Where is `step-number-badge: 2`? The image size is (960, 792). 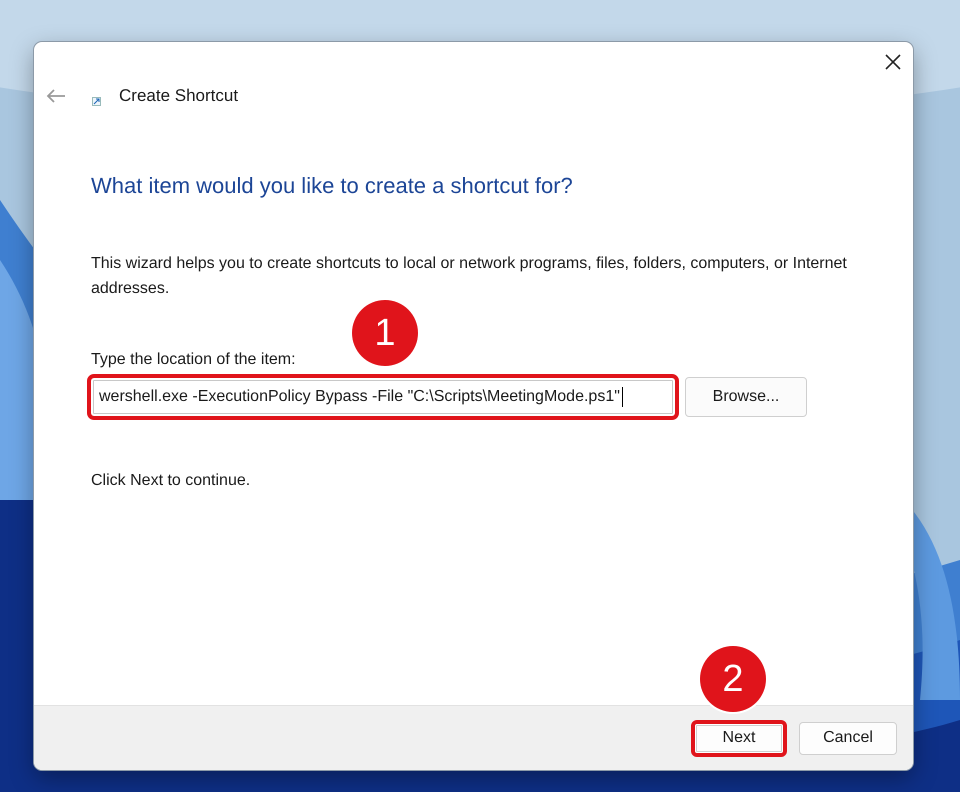
step-number-badge: 2 is located at coordinates (733, 679).